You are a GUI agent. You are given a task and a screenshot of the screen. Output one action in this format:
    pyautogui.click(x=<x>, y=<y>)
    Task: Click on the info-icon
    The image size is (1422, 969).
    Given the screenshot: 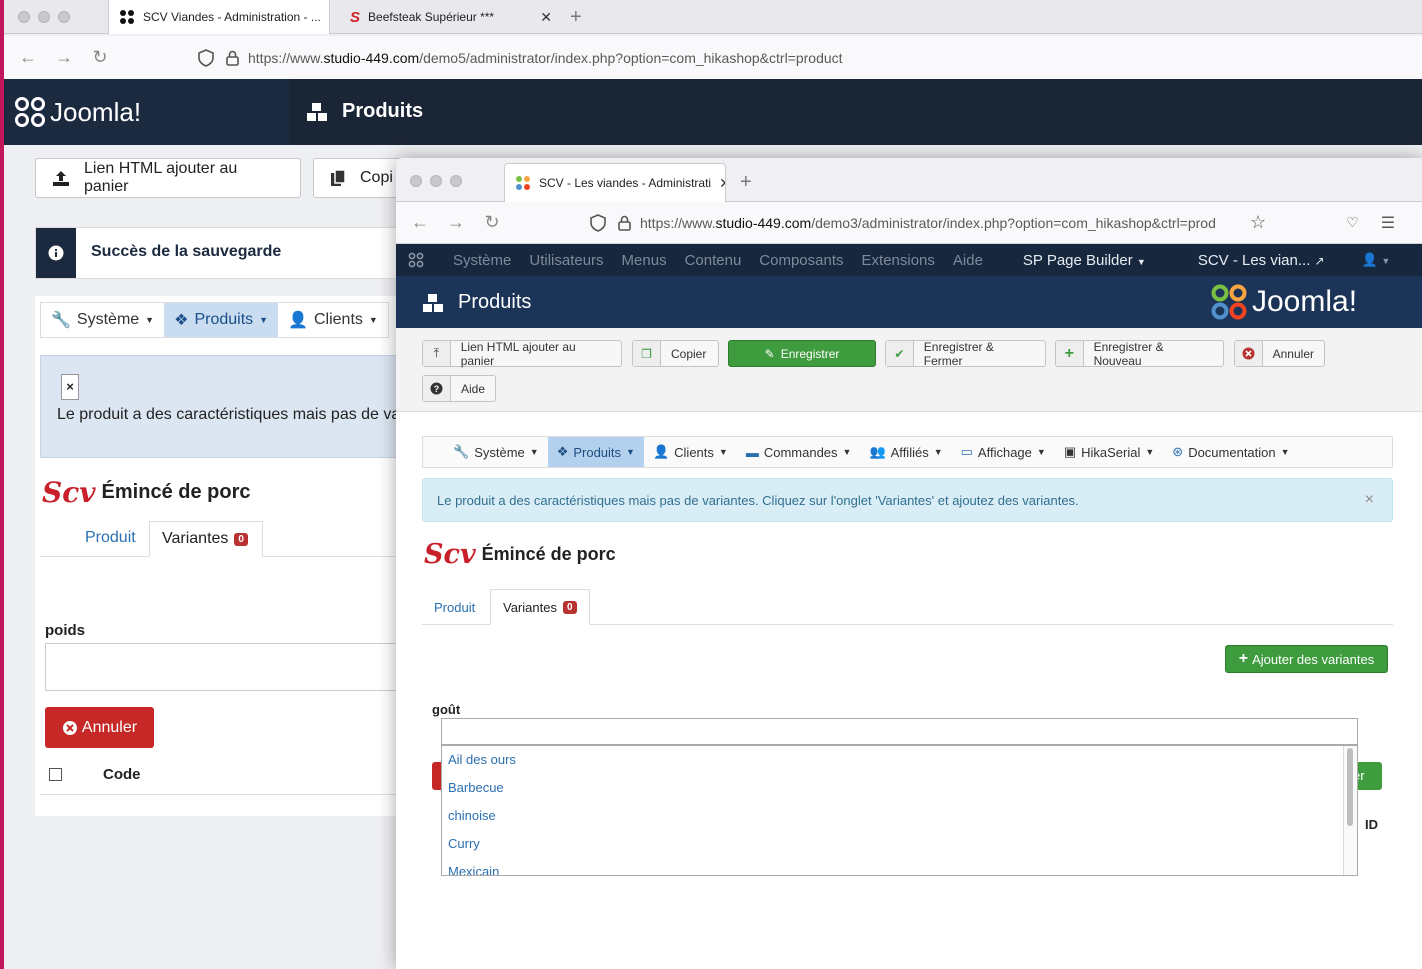 What is the action you would take?
    pyautogui.click(x=56, y=253)
    